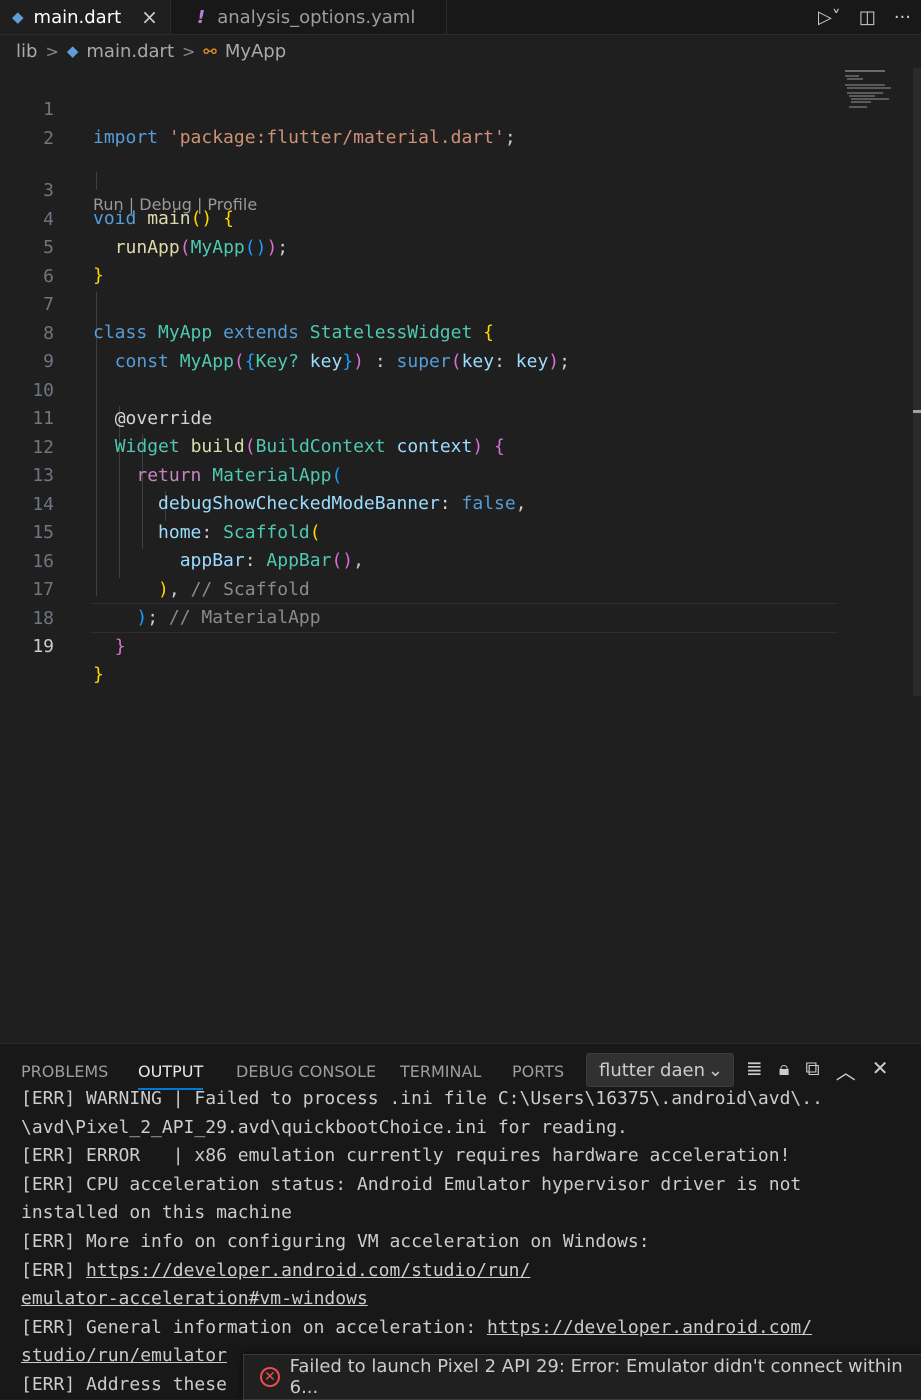  Describe the element at coordinates (460, 560) in the screenshot. I see `code-line: 16 ), // Scaffold` at that location.